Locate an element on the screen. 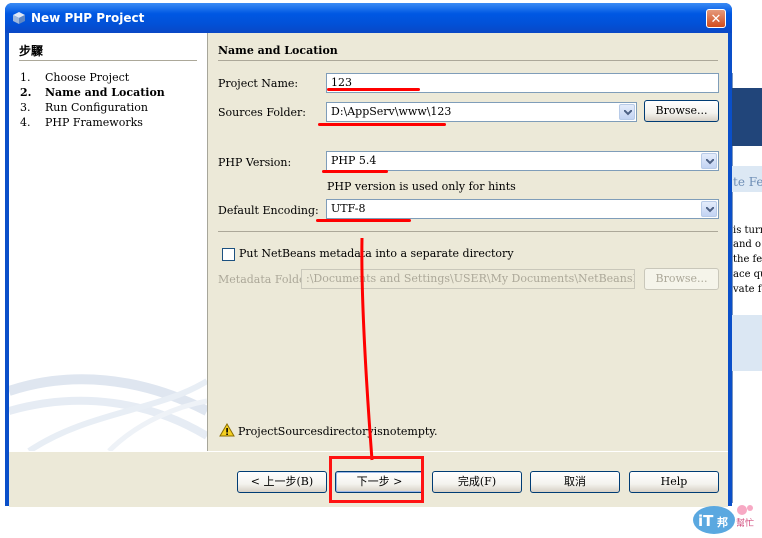 The width and height of the screenshot is (762, 538). sources-folder-value: D:\AppServ\www\123 is located at coordinates (391, 111).